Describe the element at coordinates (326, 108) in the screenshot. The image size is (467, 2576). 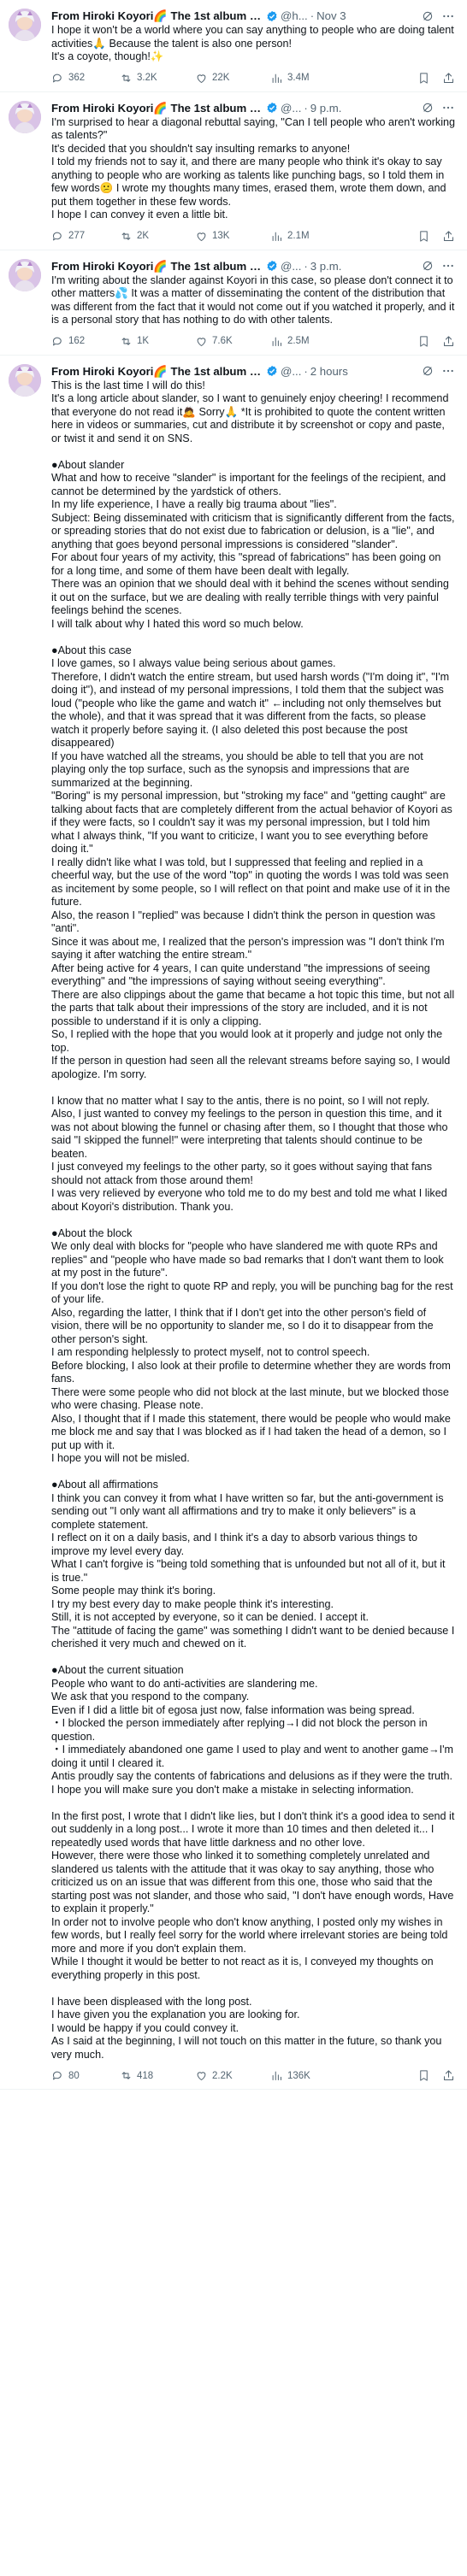
I see `timestamp: 9 p.m.` at that location.